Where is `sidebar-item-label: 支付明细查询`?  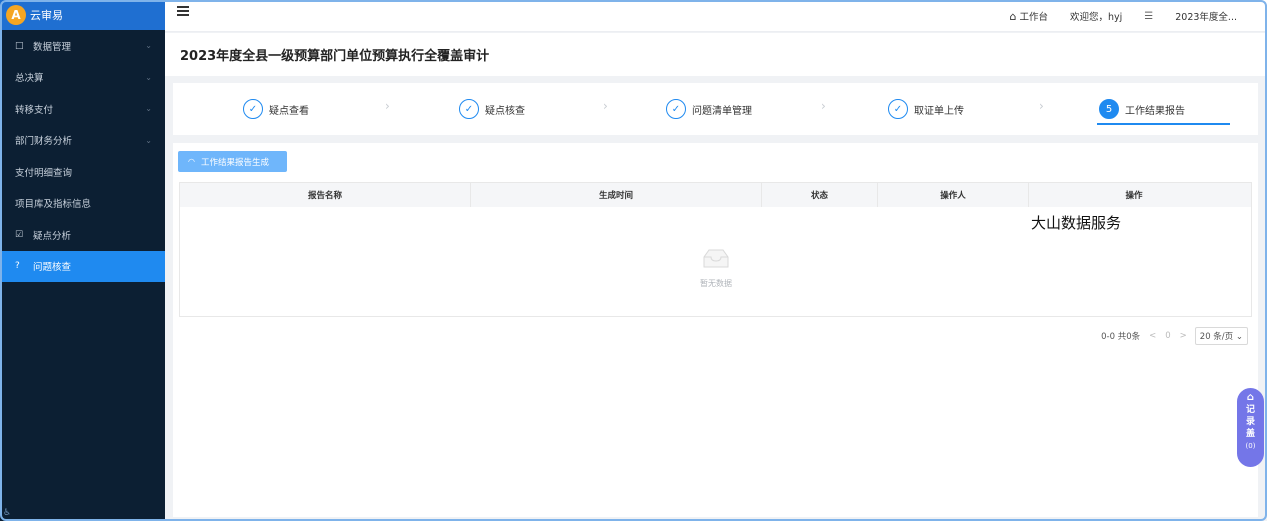
sidebar-item-label: 支付明细查询 is located at coordinates (44, 173).